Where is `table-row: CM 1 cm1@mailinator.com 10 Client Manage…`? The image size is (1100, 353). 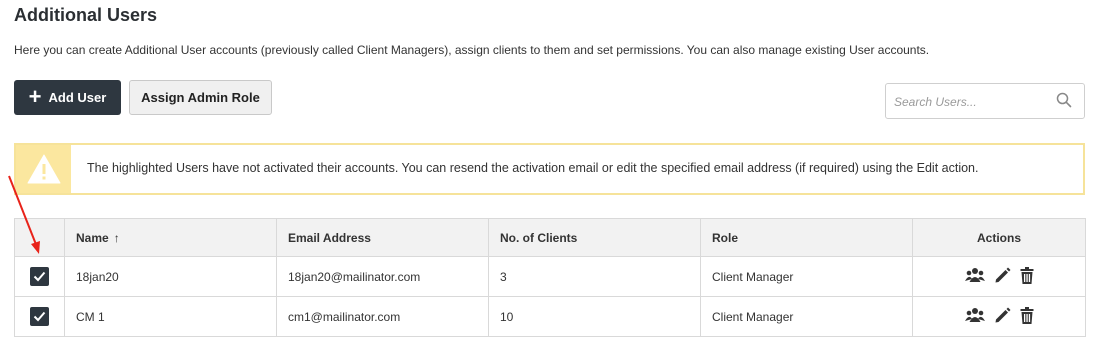 table-row: CM 1 cm1@mailinator.com 10 Client Manage… is located at coordinates (550, 316).